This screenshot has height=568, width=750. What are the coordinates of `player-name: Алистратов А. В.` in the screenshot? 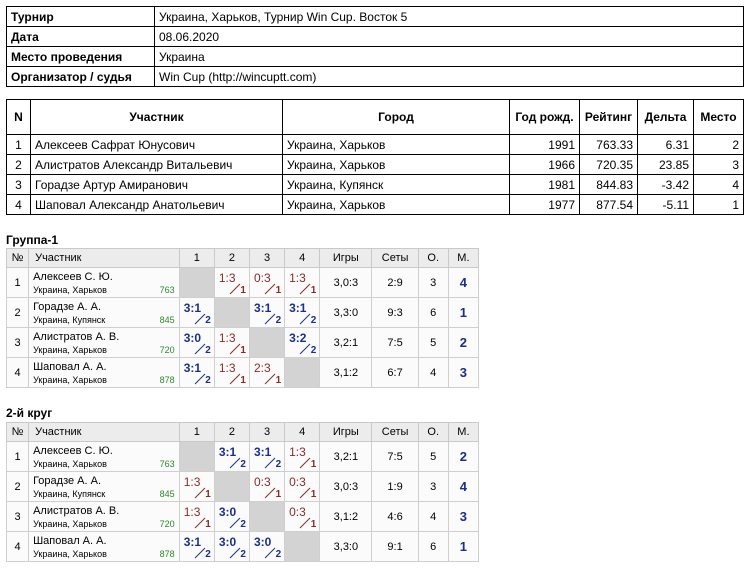 It's located at (76, 337).